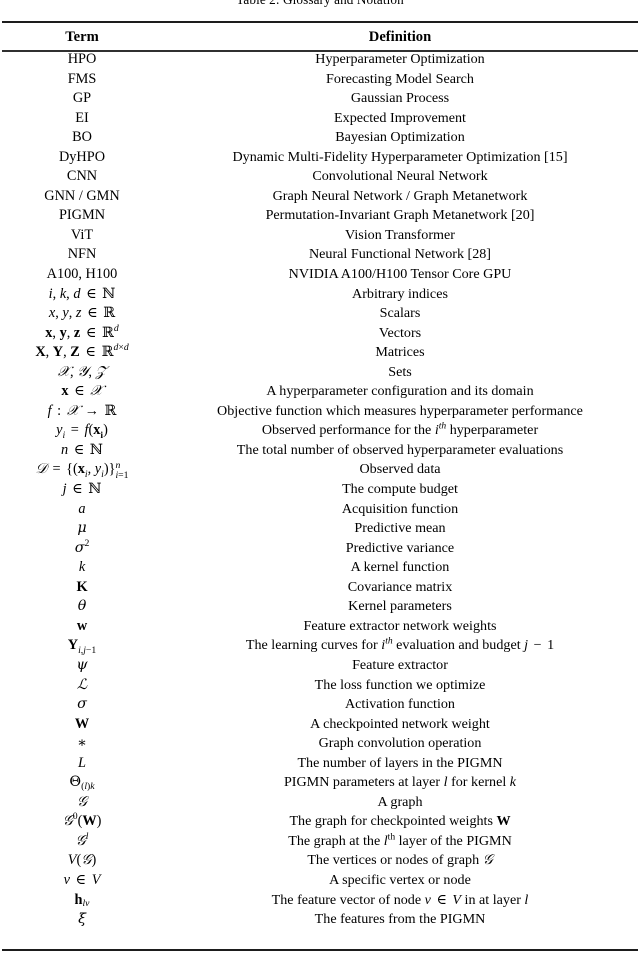 This screenshot has height=957, width=640. I want to click on definition-cell: Predictive mean, so click(400, 528).